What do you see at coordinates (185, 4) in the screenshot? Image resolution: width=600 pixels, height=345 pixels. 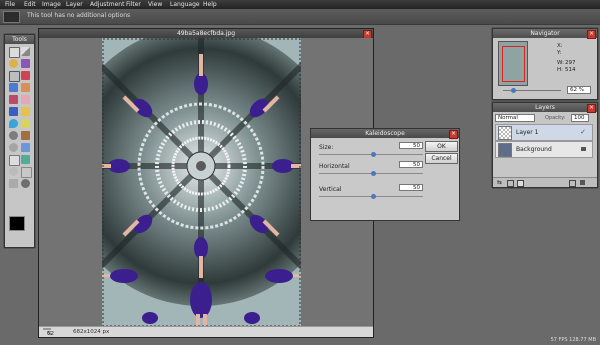 I see `menu-language: Language` at bounding box center [185, 4].